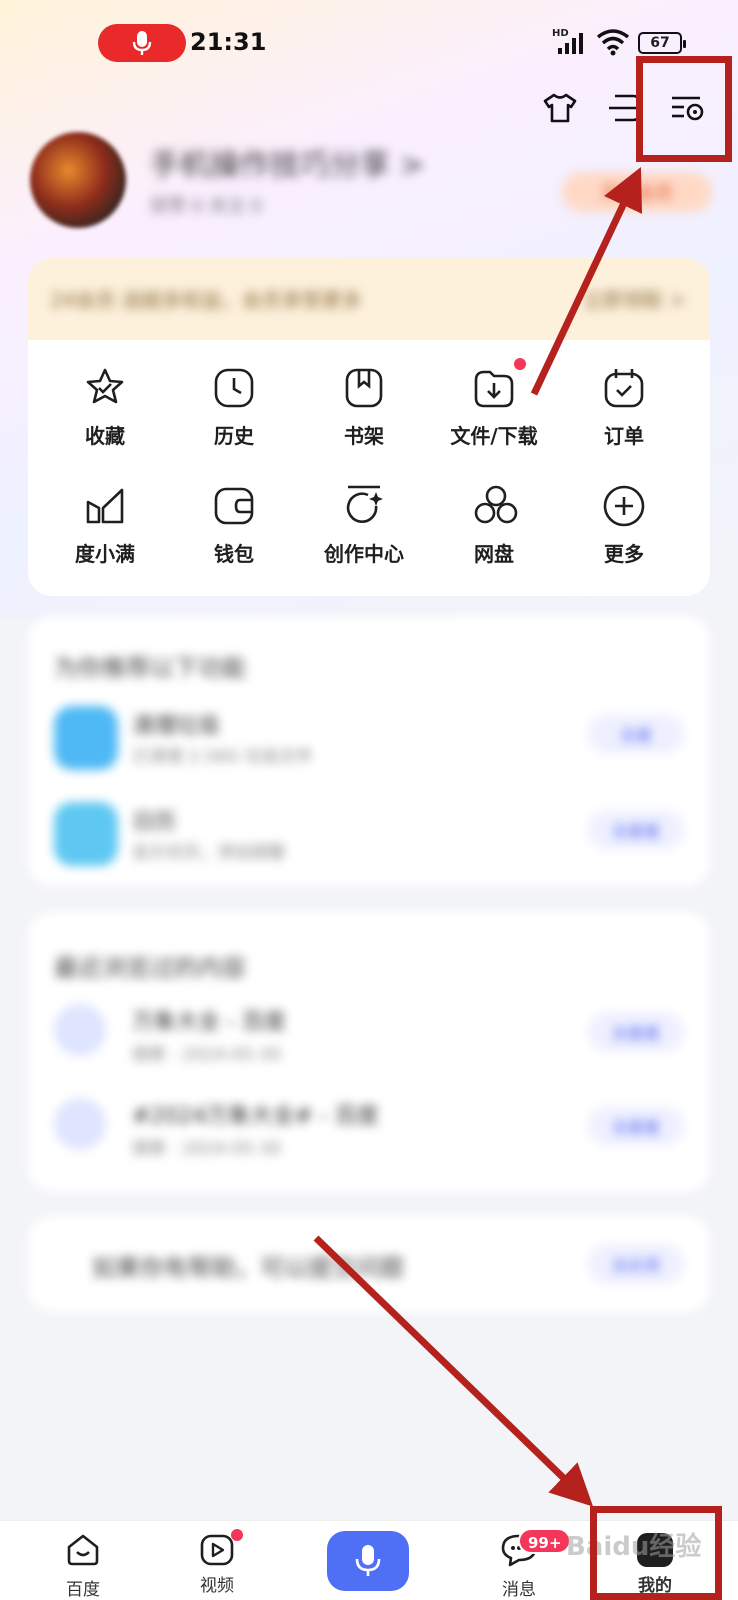  What do you see at coordinates (176, 726) in the screenshot?
I see `list-item-title: 清理垃圾` at bounding box center [176, 726].